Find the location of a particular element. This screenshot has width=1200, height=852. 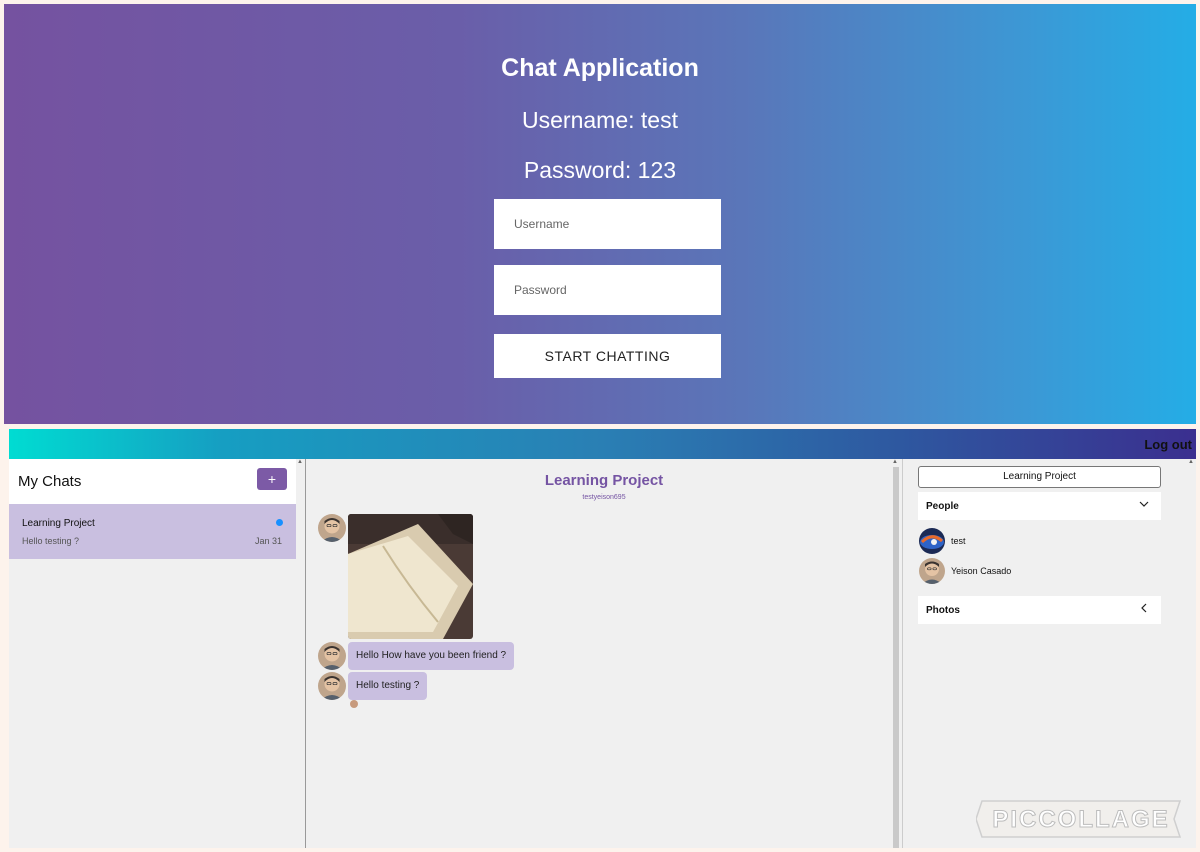

username-input is located at coordinates (607, 224).